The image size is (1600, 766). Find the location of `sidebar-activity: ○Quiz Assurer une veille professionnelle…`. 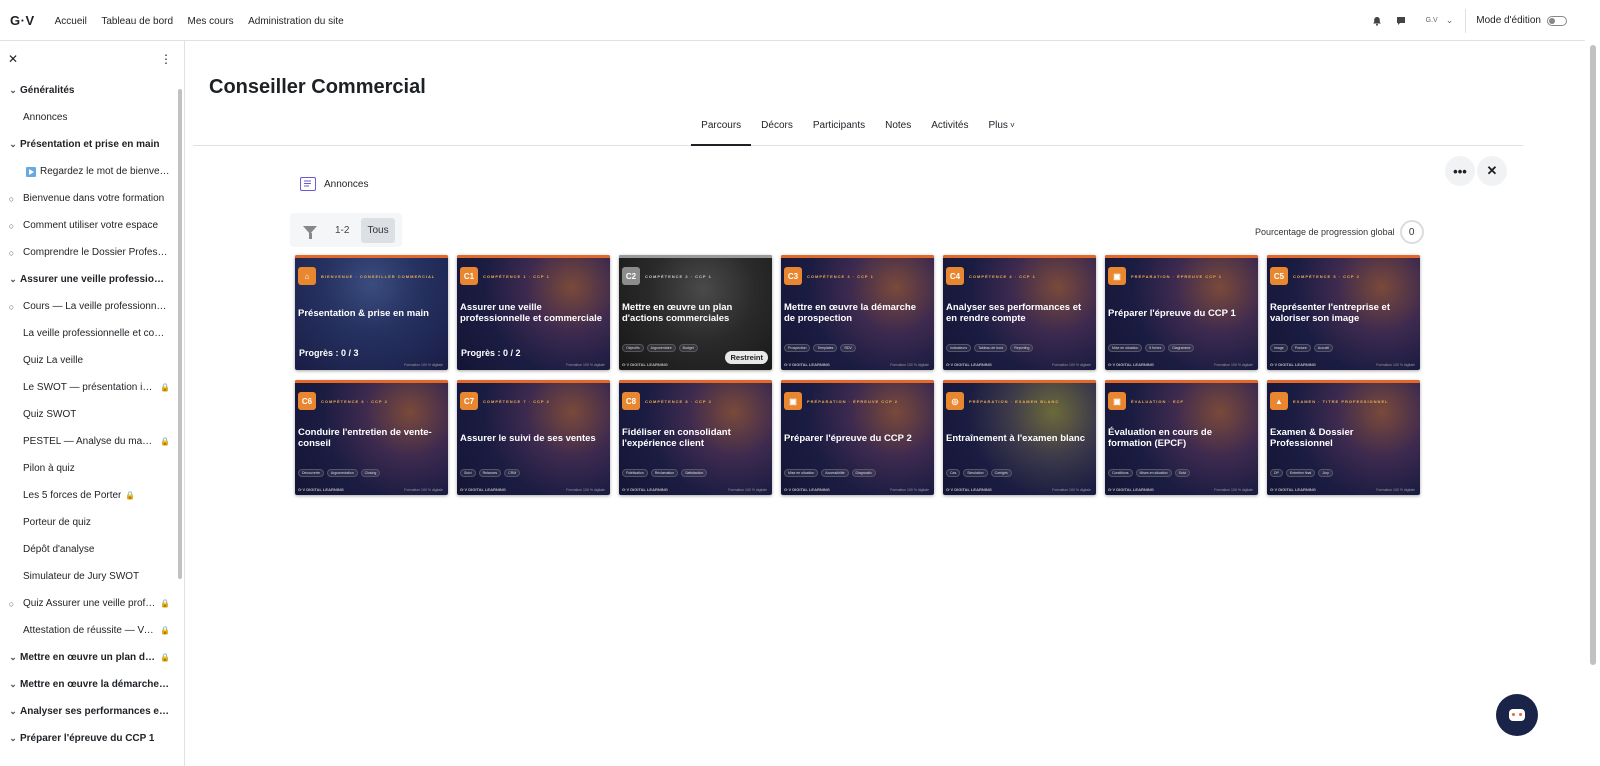

sidebar-activity: ○Quiz Assurer une veille professionnelle… is located at coordinates (92, 603).